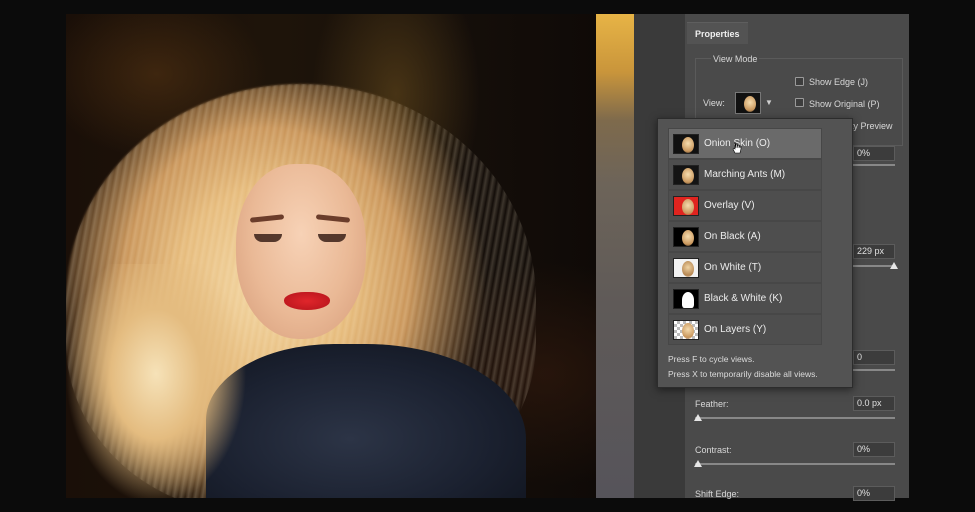  I want to click on dropdown-item-on-layers: On Layers (Y), so click(745, 329).